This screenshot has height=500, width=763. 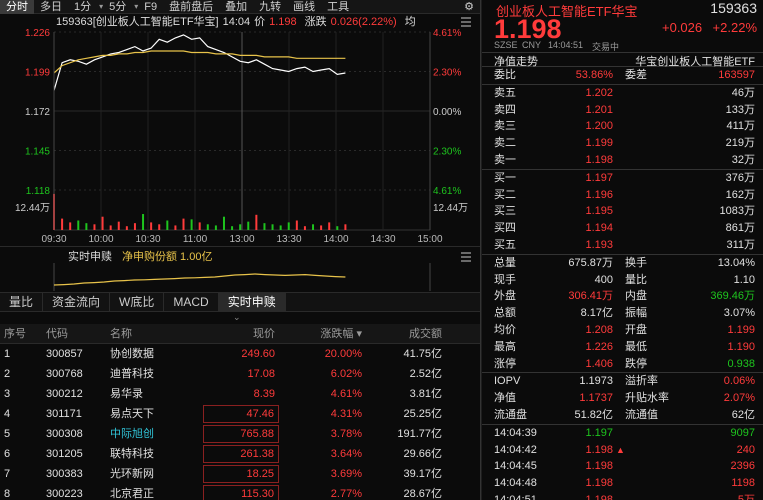 What do you see at coordinates (17, 7) in the screenshot?
I see `toolbar-item-0: 分时` at bounding box center [17, 7].